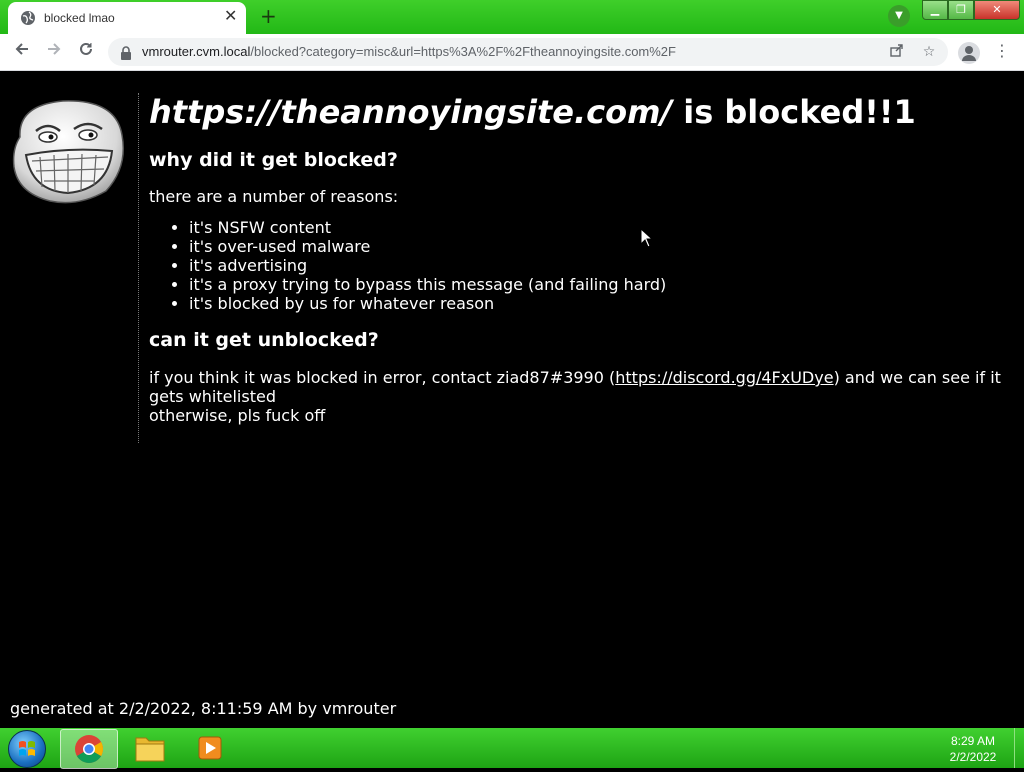 Image resolution: width=1024 pixels, height=772 pixels. I want to click on lock-icon, so click(126, 54).